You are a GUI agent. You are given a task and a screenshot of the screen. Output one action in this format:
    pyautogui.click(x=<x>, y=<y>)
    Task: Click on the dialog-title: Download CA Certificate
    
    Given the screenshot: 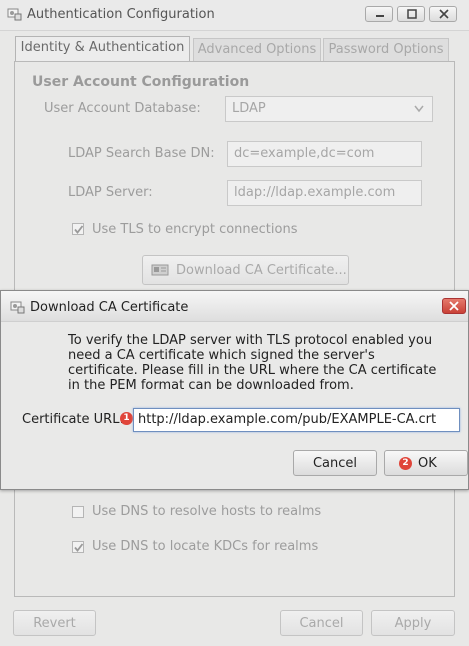 What is the action you would take?
    pyautogui.click(x=109, y=307)
    